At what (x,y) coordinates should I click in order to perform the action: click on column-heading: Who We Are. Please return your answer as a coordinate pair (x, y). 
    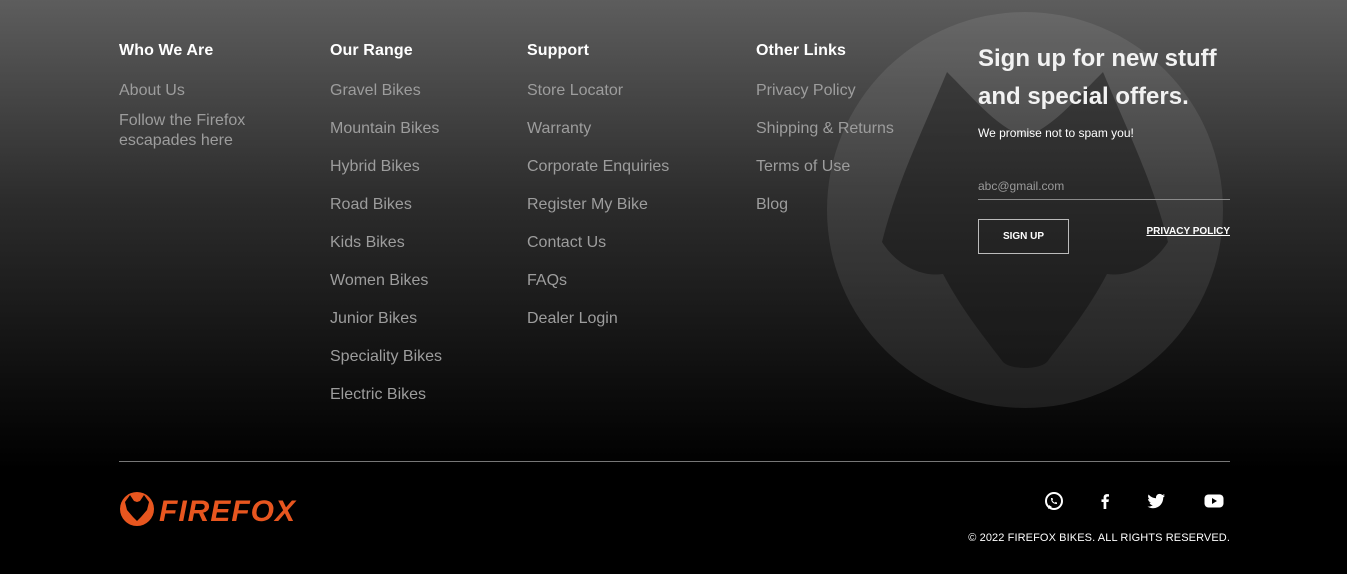
    Looking at the image, I should click on (166, 50).